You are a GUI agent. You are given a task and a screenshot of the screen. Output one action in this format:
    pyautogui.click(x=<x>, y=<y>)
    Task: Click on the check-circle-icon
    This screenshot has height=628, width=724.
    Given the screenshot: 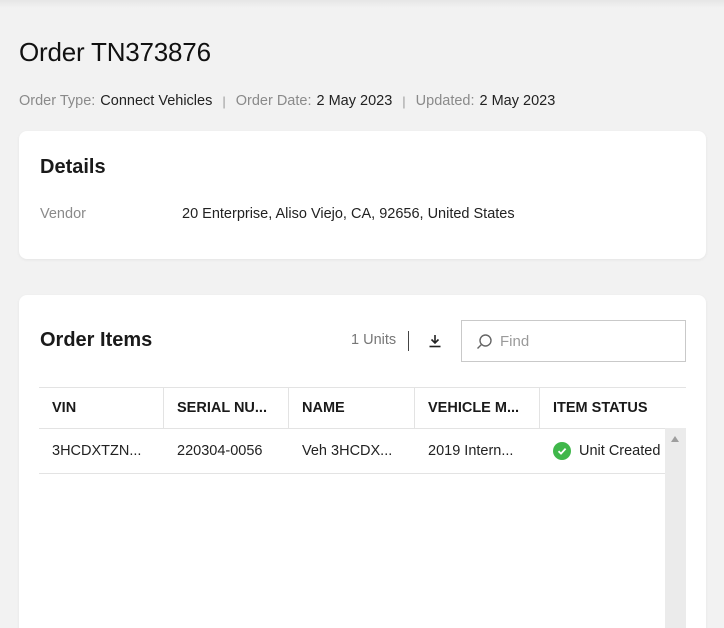 What is the action you would take?
    pyautogui.click(x=562, y=451)
    